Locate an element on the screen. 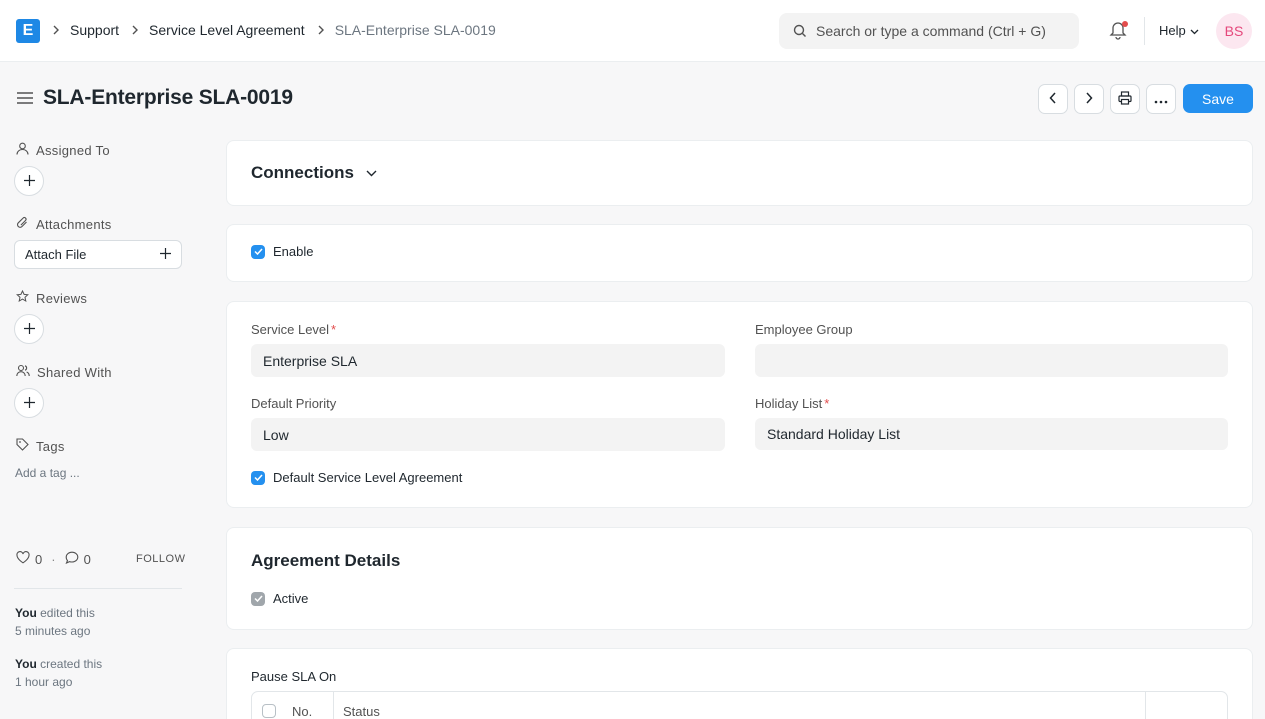  ellipsis-icon is located at coordinates (1161, 99).